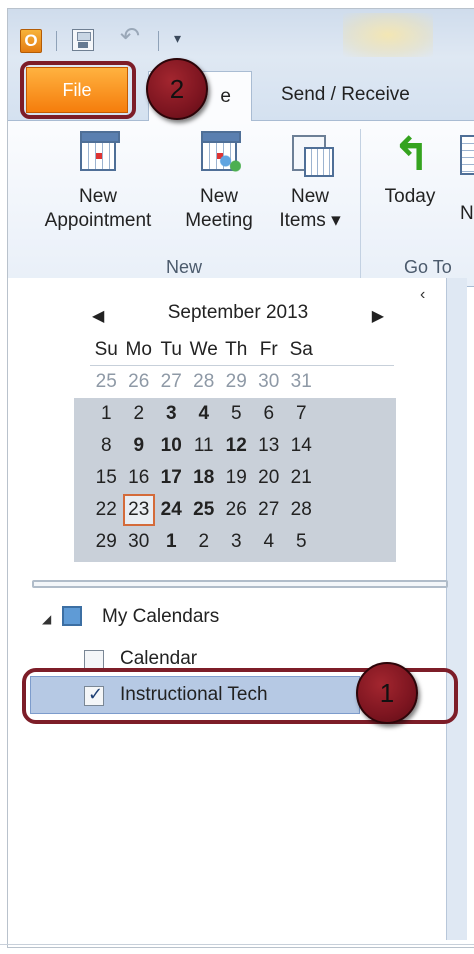  What do you see at coordinates (72, 616) in the screenshot?
I see `calendar-group-icon` at bounding box center [72, 616].